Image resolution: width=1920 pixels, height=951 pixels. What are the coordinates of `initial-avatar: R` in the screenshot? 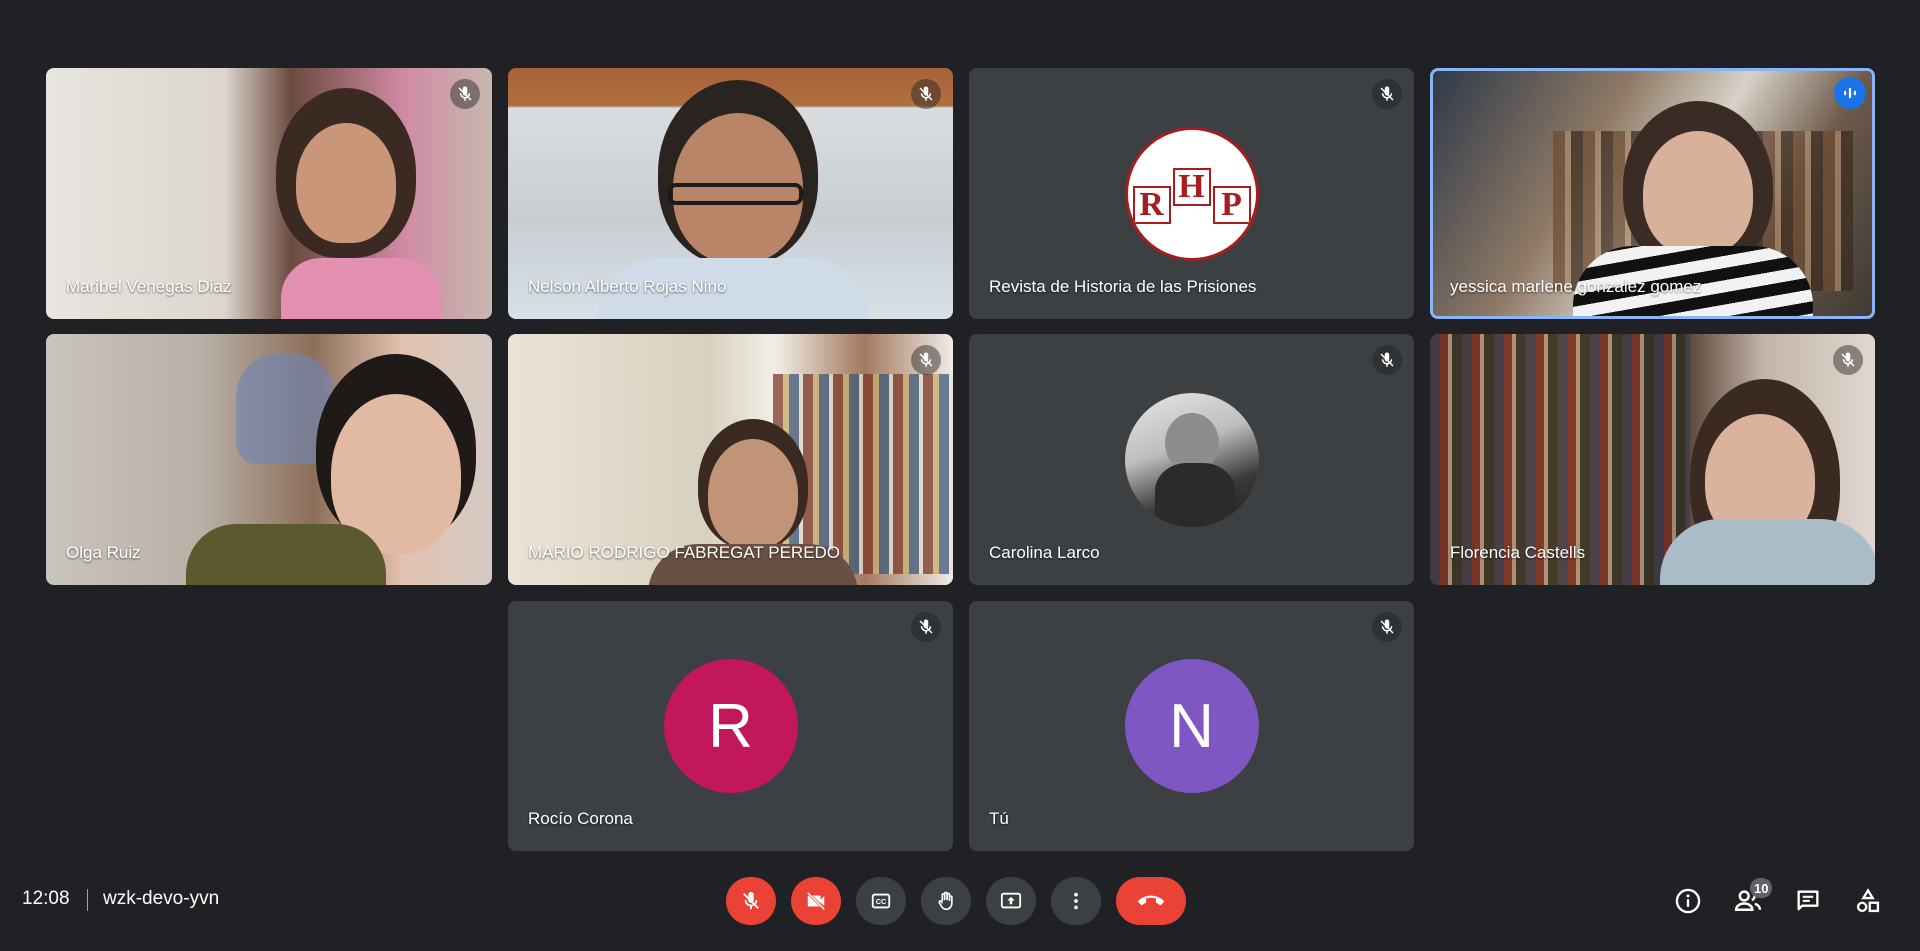 It's located at (730, 726).